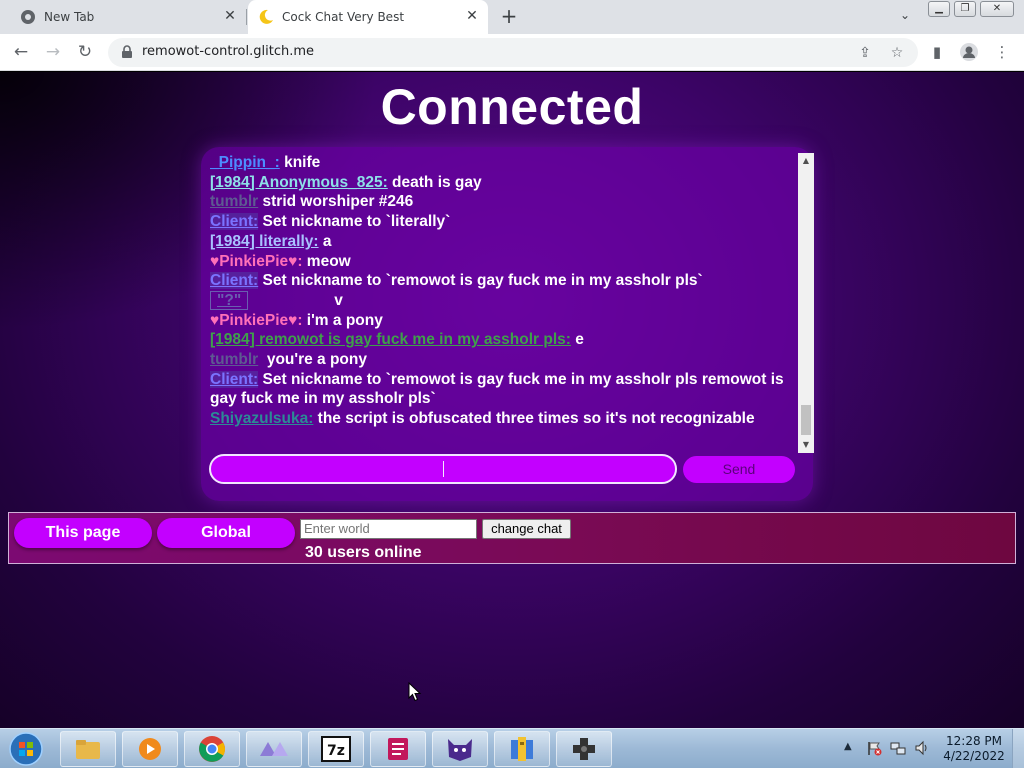 This screenshot has width=1024, height=768. I want to click on taskbar-app-triangles, so click(274, 749).